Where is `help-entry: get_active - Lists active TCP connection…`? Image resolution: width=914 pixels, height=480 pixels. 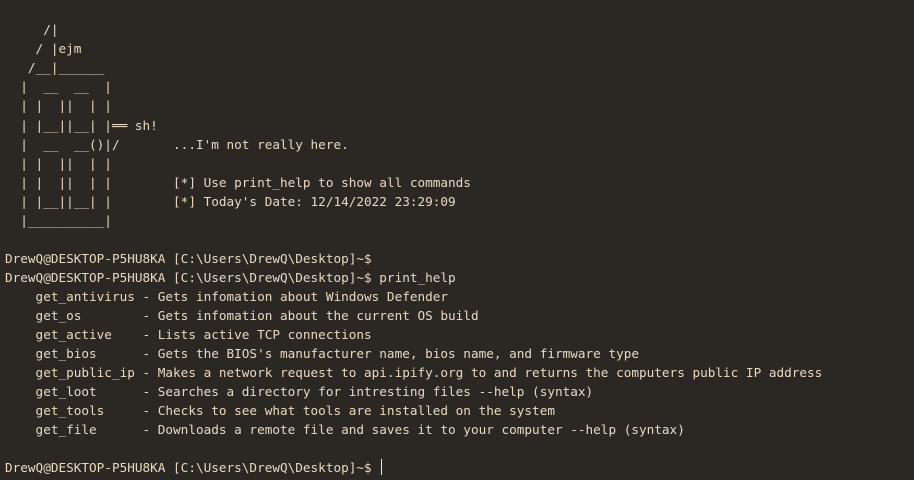 help-entry: get_active - Lists active TCP connection… is located at coordinates (188, 334).